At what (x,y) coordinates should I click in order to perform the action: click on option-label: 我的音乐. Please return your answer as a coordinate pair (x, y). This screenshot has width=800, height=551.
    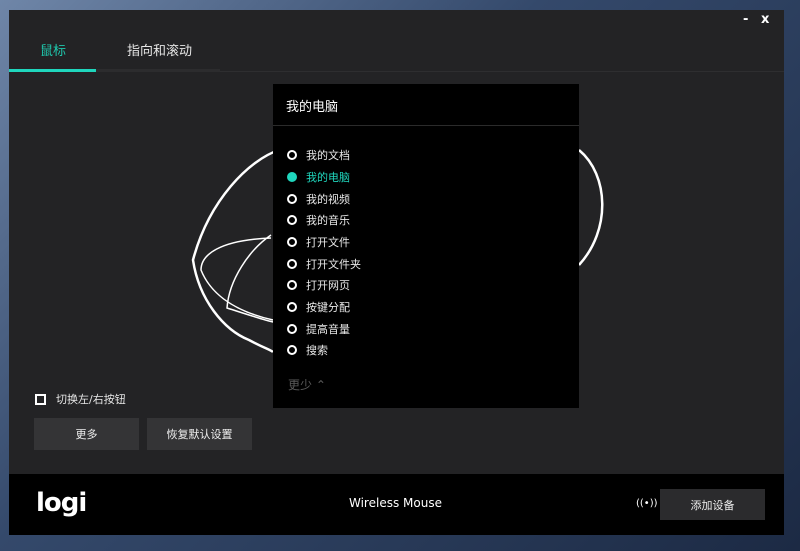
    Looking at the image, I should click on (328, 220).